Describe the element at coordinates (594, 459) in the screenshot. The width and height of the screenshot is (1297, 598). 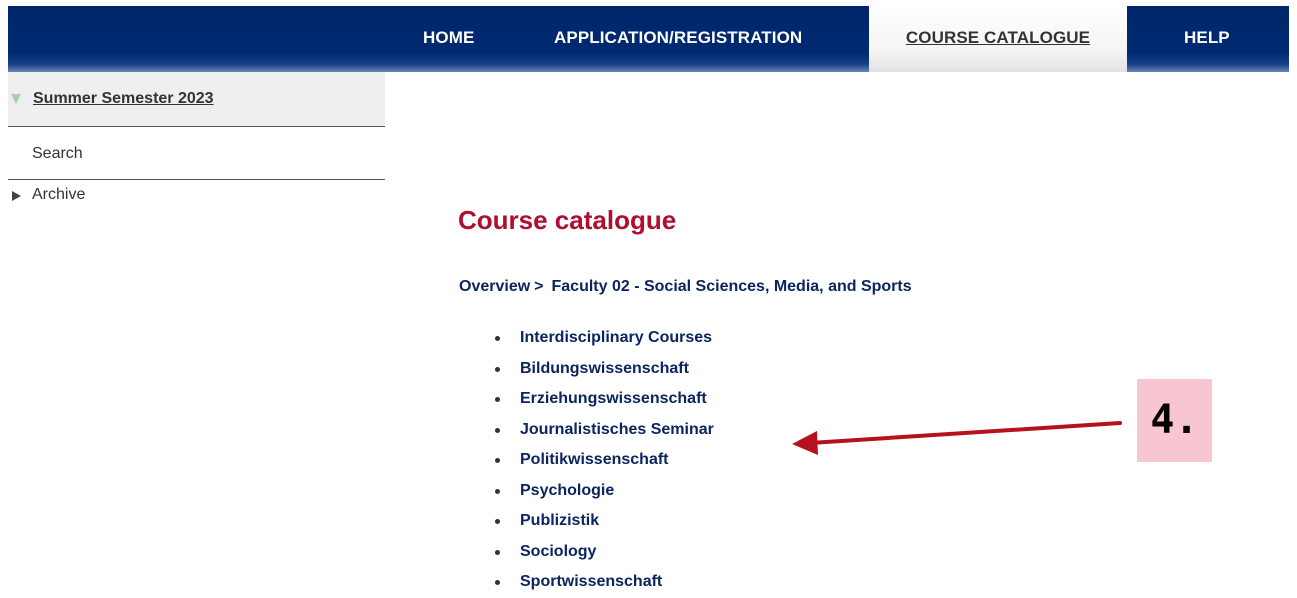
I see `course-label: Politikwissenschaft` at that location.